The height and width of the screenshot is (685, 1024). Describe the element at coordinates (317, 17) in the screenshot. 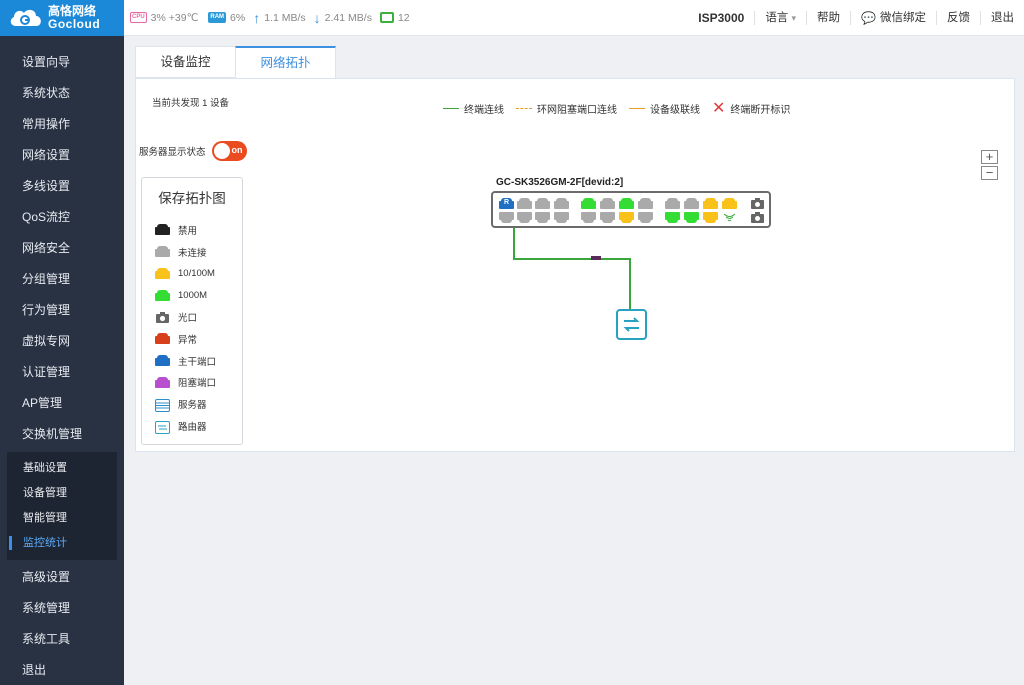

I see `download-arrow-icon: ↓` at that location.